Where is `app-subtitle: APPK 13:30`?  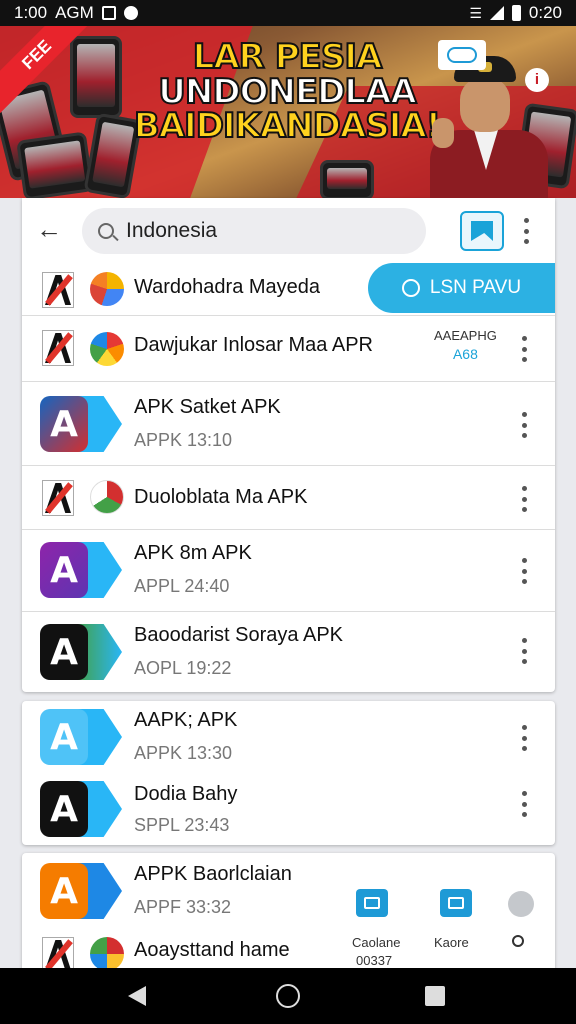
app-subtitle: APPK 13:30 is located at coordinates (183, 753).